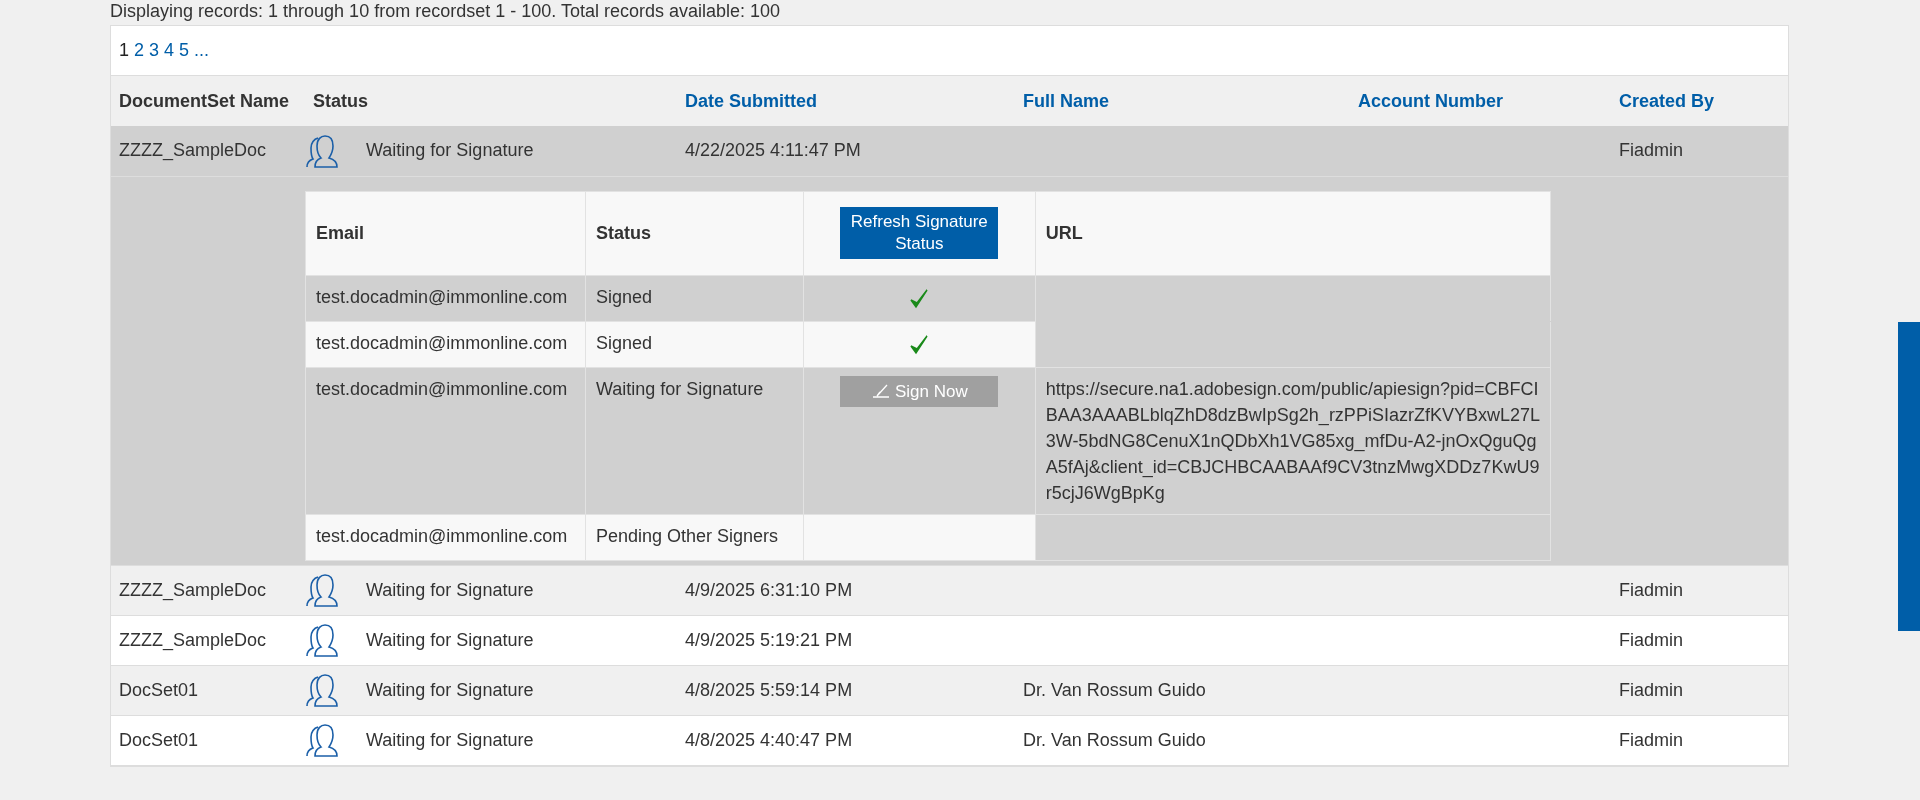  What do you see at coordinates (751, 100) in the screenshot?
I see `column-sort-link: Date Submitted` at bounding box center [751, 100].